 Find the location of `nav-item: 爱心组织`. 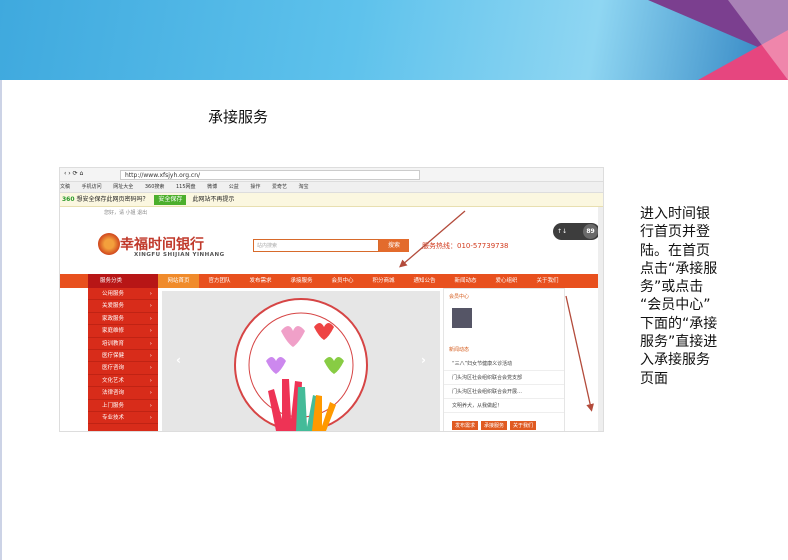

nav-item: 爱心组织 is located at coordinates (506, 281).